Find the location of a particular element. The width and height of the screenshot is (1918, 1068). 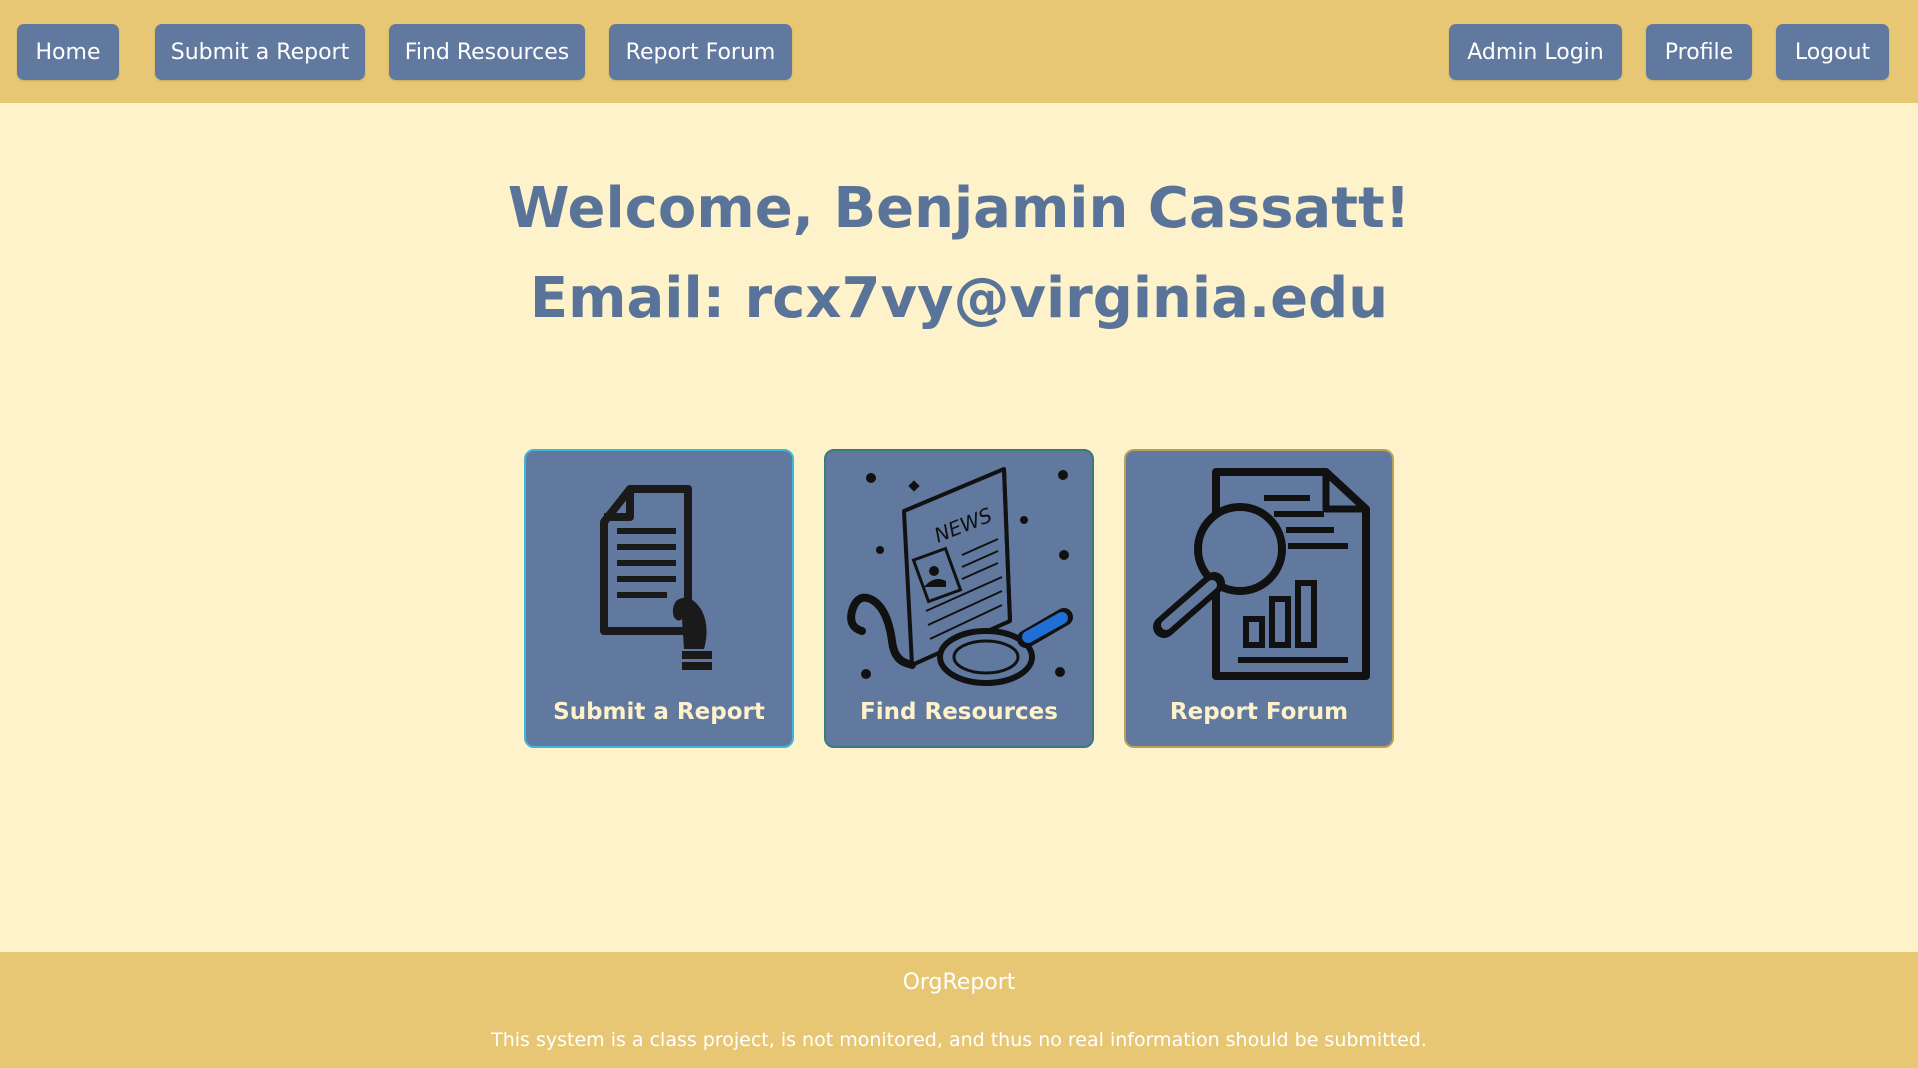

nav-submit-report-button: Submit a Report is located at coordinates (260, 52).